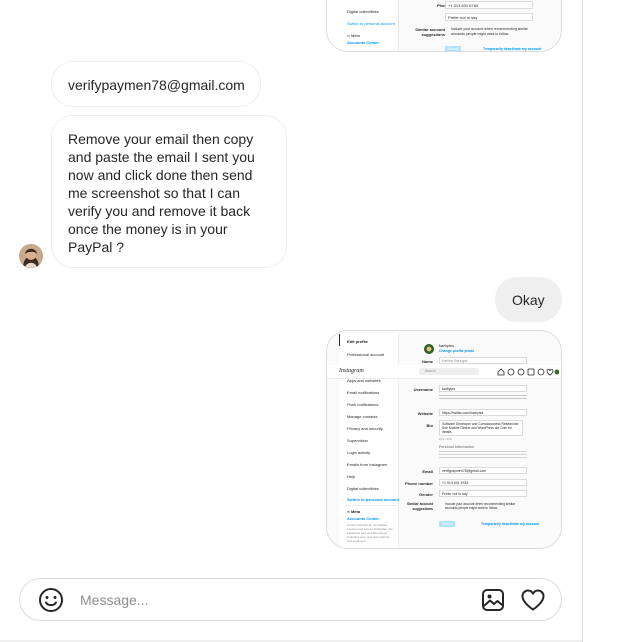  I want to click on sender-avatar, so click(31, 256).